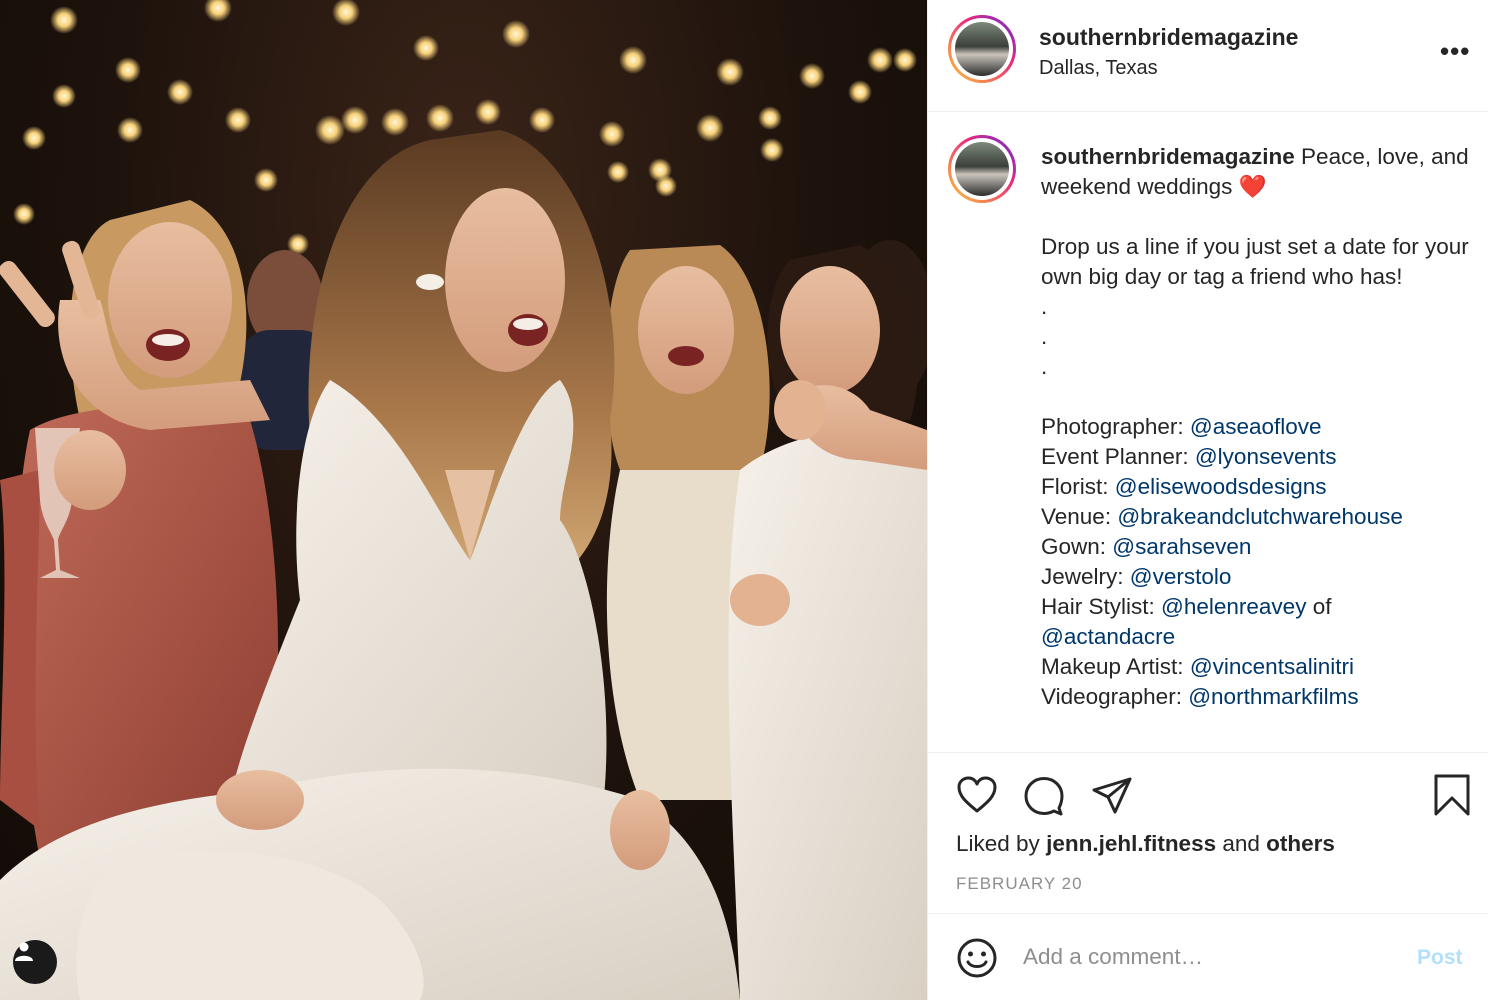 This screenshot has width=1488, height=1000. What do you see at coordinates (1019, 884) in the screenshot?
I see `post-date: FEBRUARY 20` at bounding box center [1019, 884].